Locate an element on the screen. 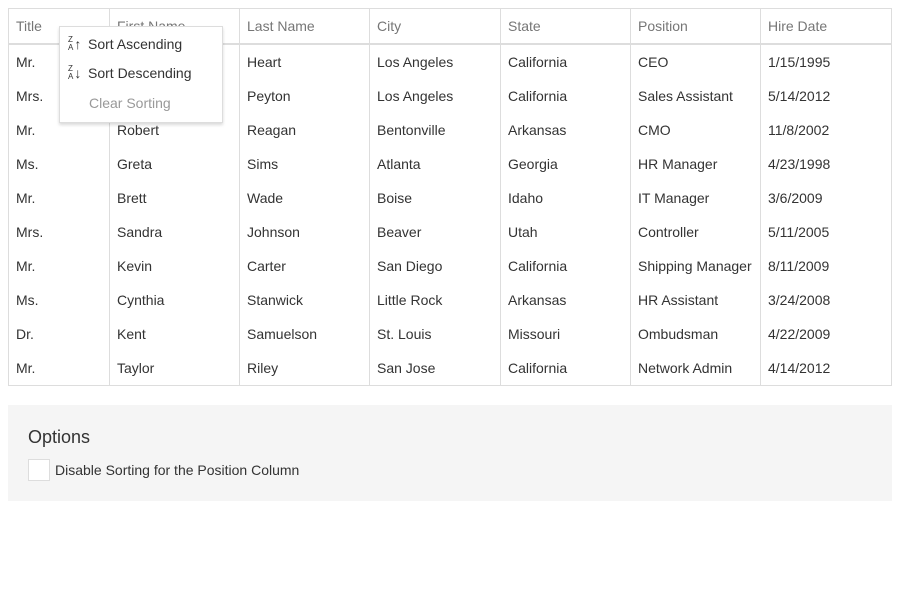 This screenshot has width=900, height=600. table-cell: Network Admin is located at coordinates (695, 368).